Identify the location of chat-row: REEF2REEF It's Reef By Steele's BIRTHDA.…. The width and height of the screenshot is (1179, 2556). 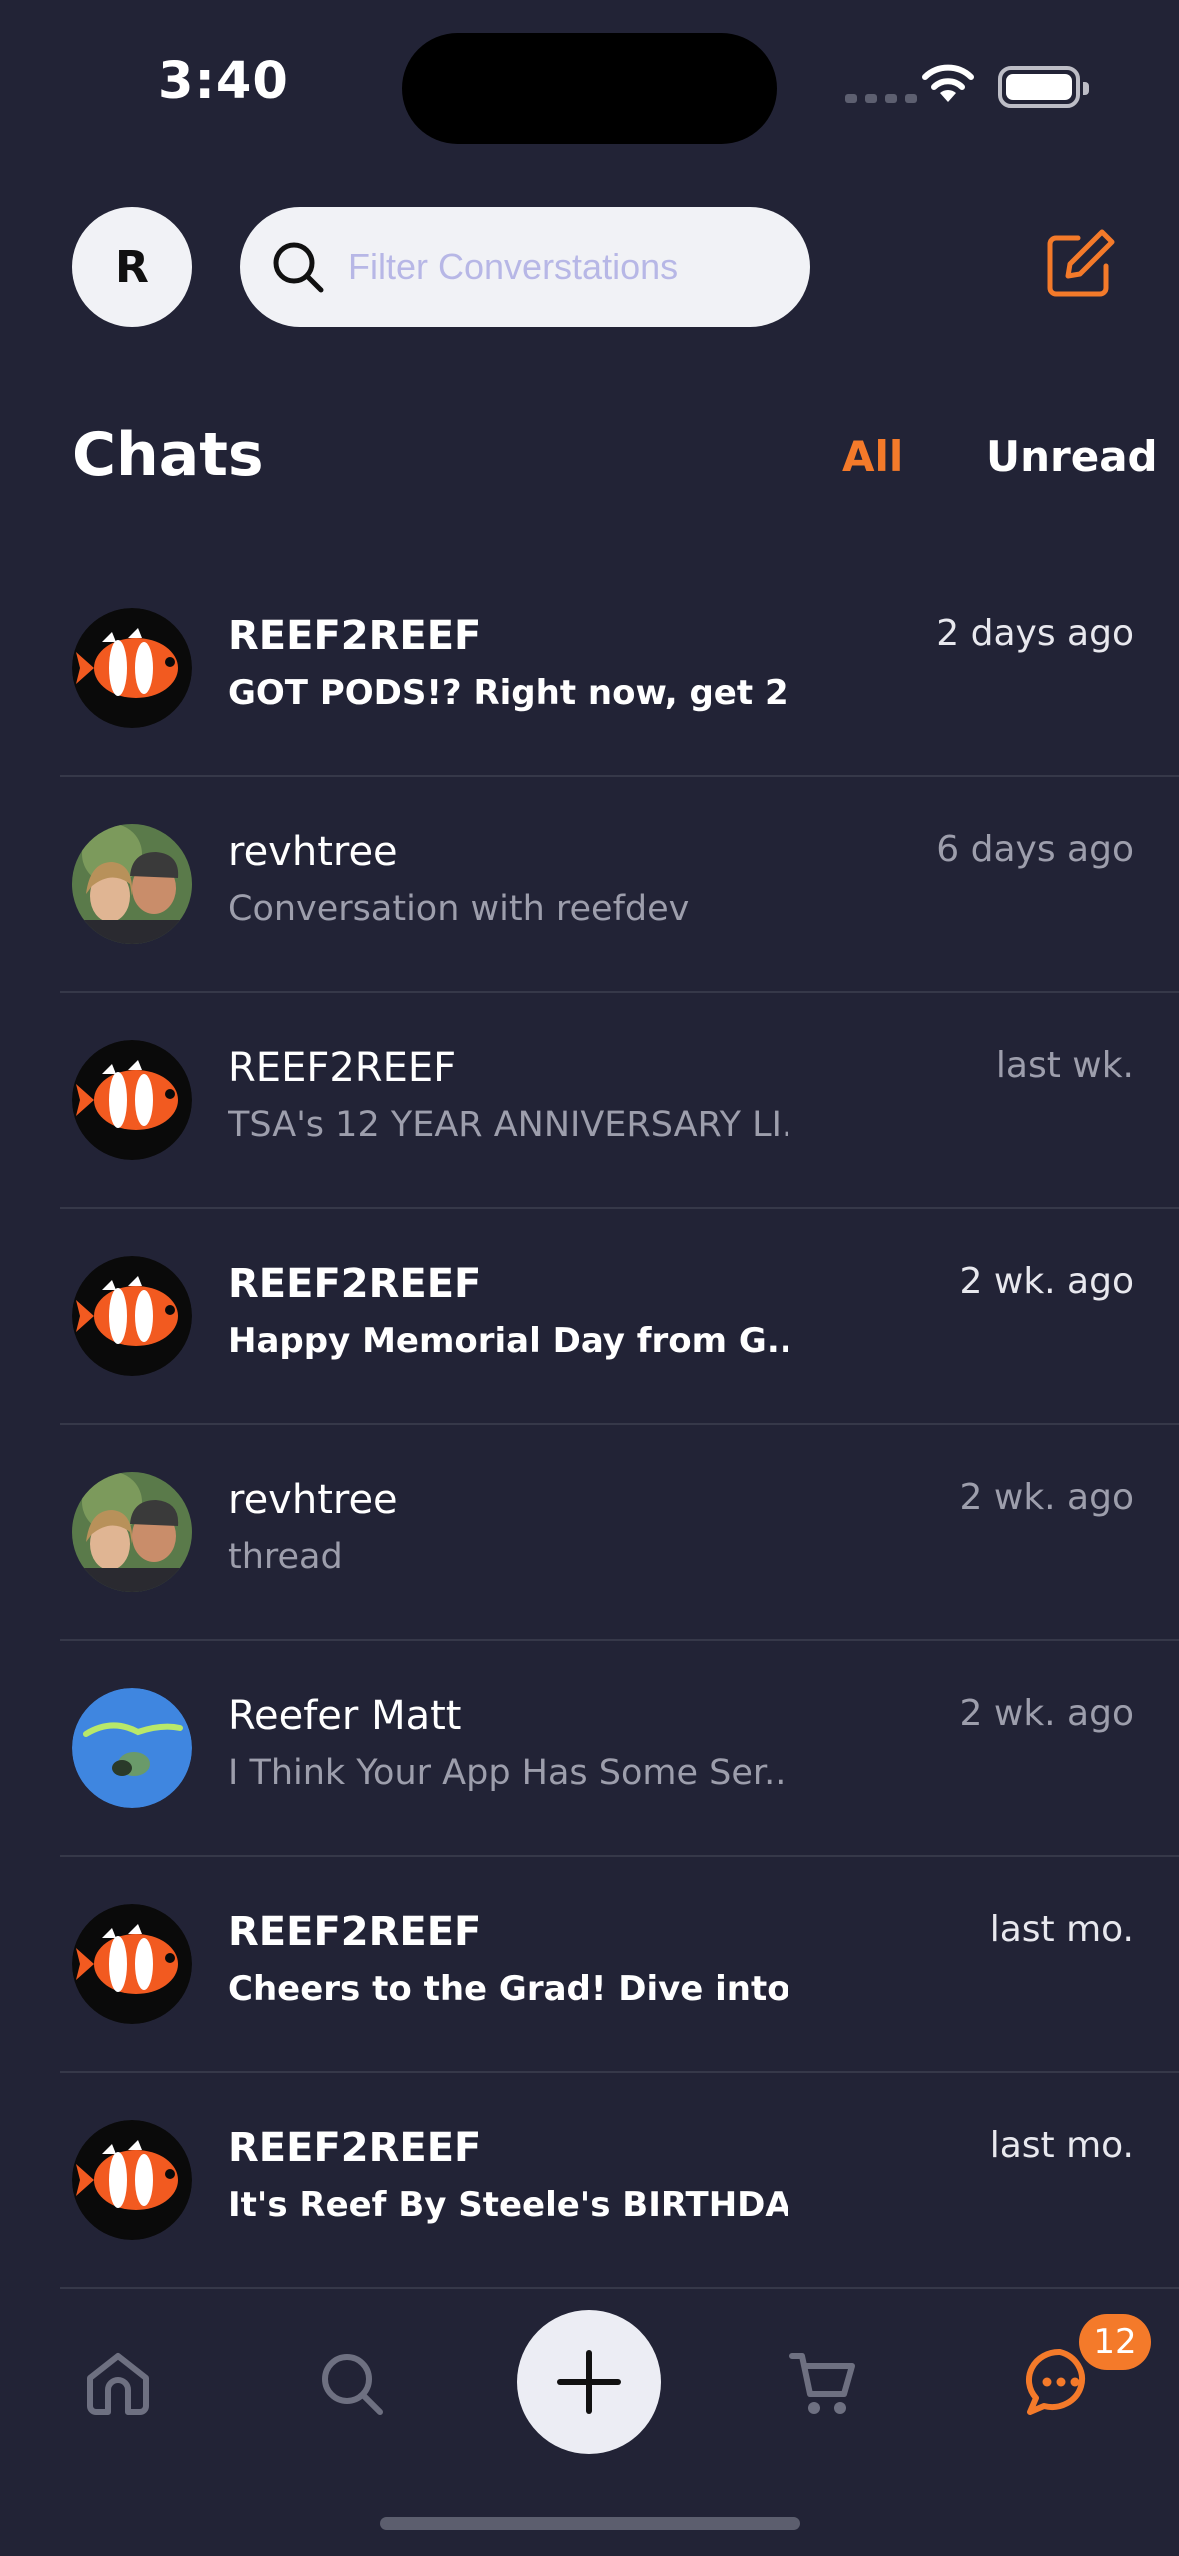
(619, 2181).